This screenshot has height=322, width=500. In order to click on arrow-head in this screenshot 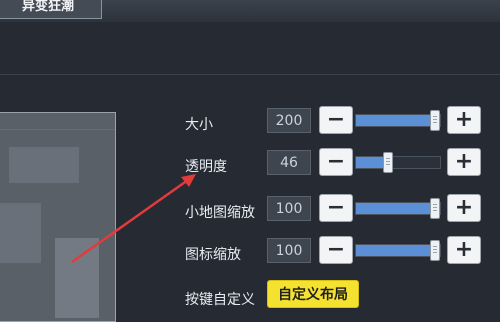, I will do `click(188, 180)`.